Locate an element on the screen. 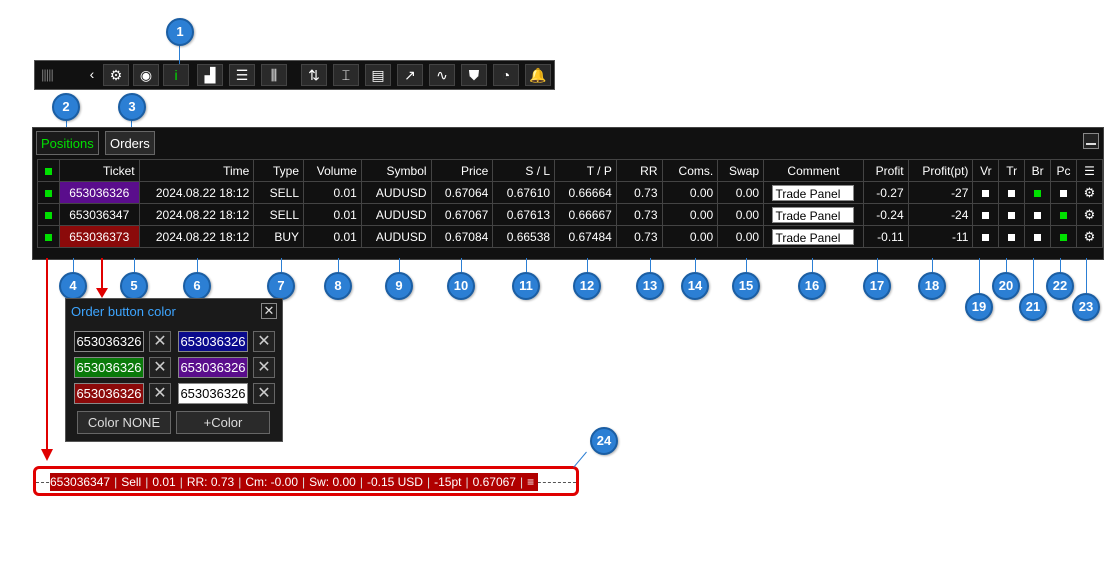 Image resolution: width=1116 pixels, height=565 pixels. info-icon: i is located at coordinates (176, 75).